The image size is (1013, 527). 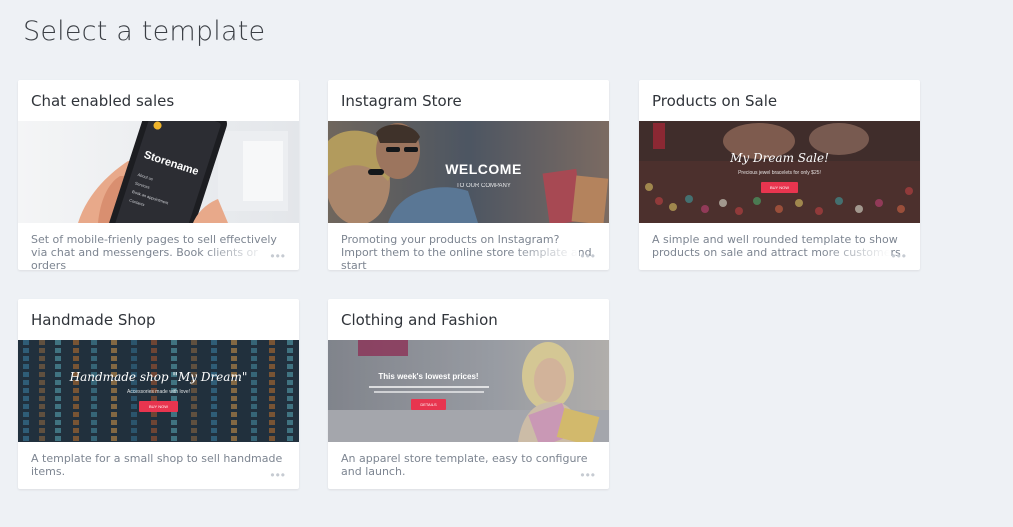 I want to click on thumb-subheadline: Accessories made with love!, so click(x=158, y=392).